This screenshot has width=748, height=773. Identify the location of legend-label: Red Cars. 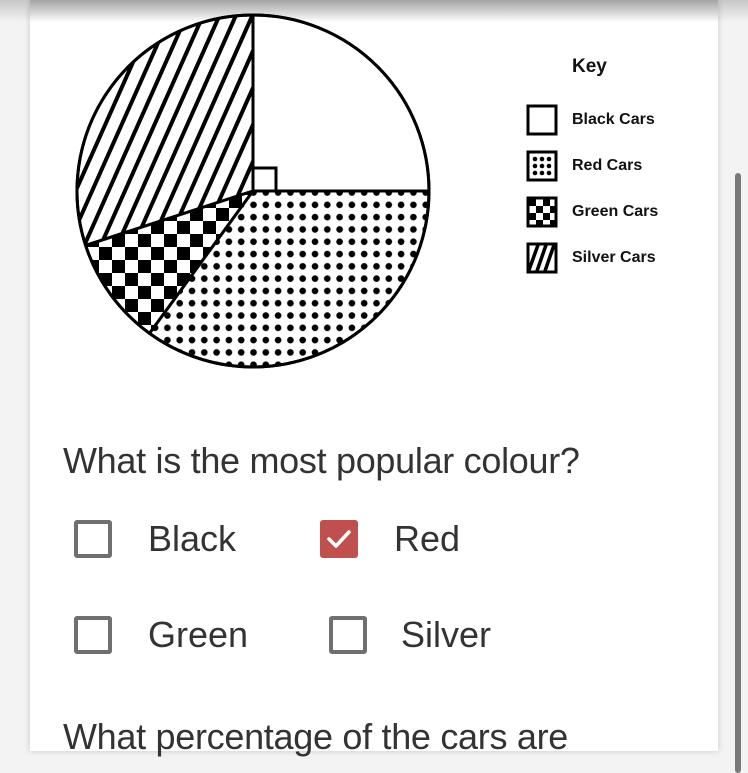
(607, 165).